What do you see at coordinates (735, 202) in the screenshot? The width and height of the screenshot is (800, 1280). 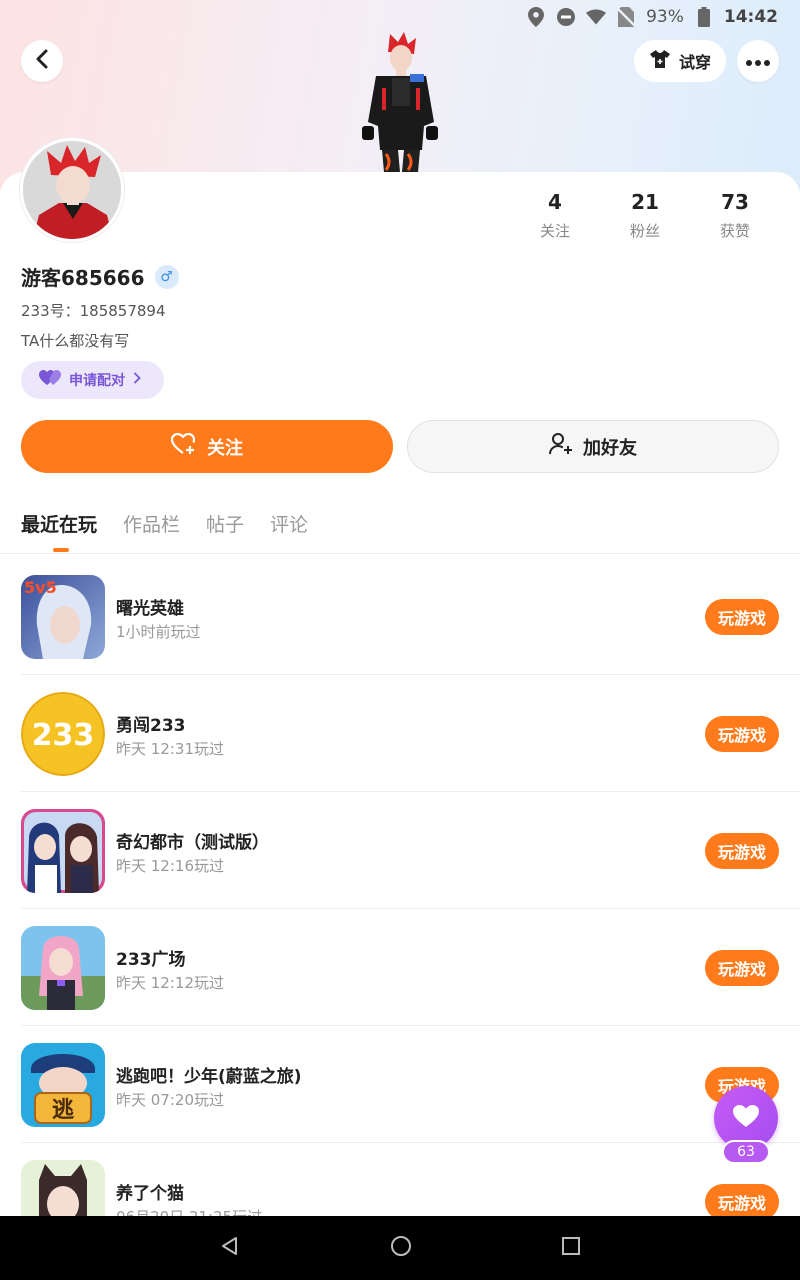 I see `stat-number: 73` at bounding box center [735, 202].